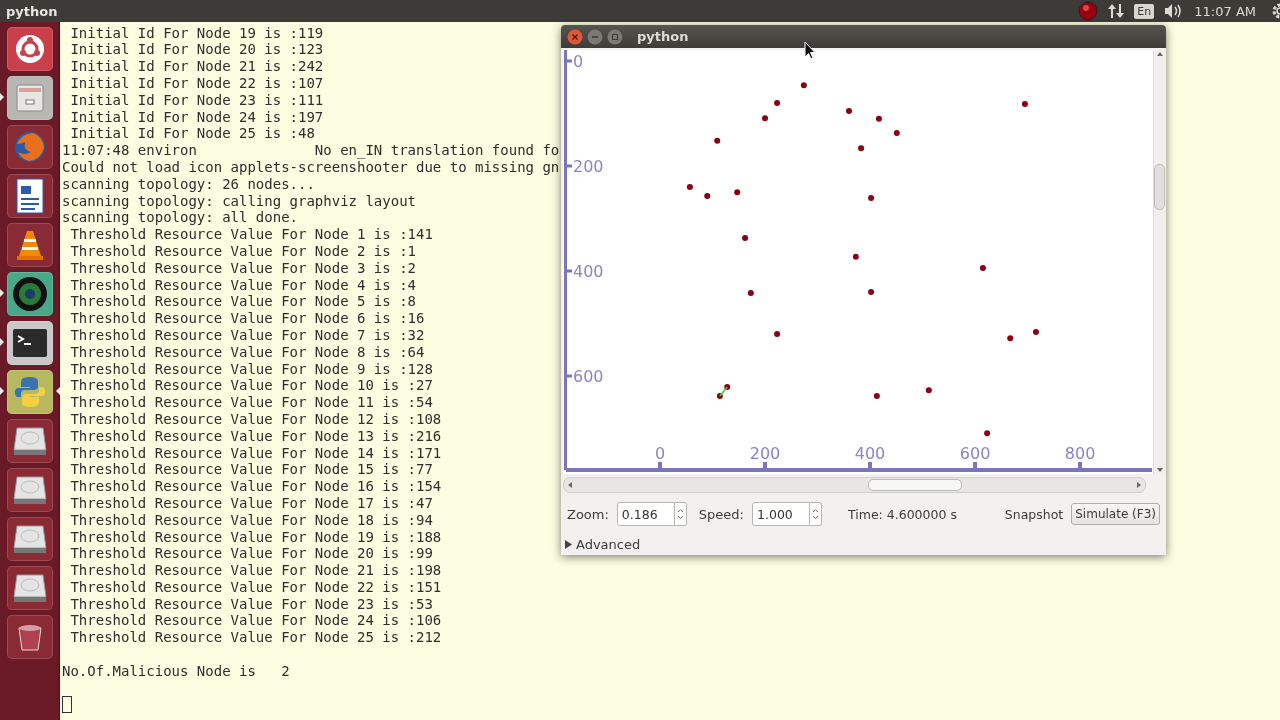 The image size is (1280, 720). What do you see at coordinates (1225, 11) in the screenshot?
I see `clock: 11:07 AM` at bounding box center [1225, 11].